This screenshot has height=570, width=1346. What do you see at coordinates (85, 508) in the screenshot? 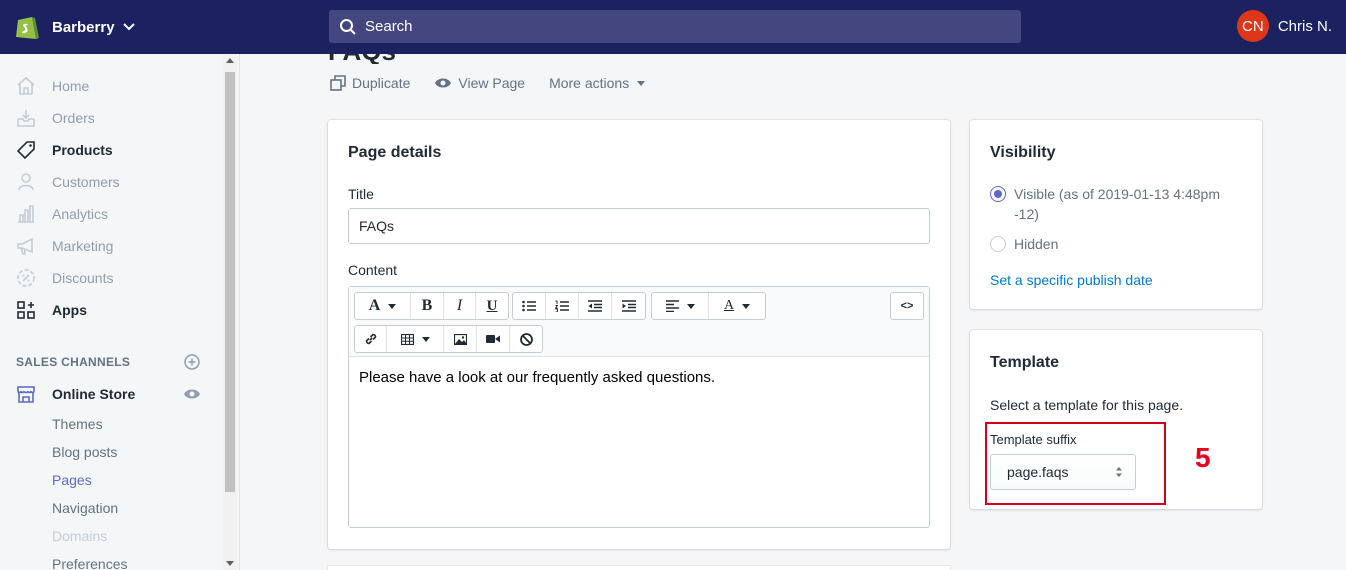
I see `sidebar-subitem-navigation: Navigation` at bounding box center [85, 508].